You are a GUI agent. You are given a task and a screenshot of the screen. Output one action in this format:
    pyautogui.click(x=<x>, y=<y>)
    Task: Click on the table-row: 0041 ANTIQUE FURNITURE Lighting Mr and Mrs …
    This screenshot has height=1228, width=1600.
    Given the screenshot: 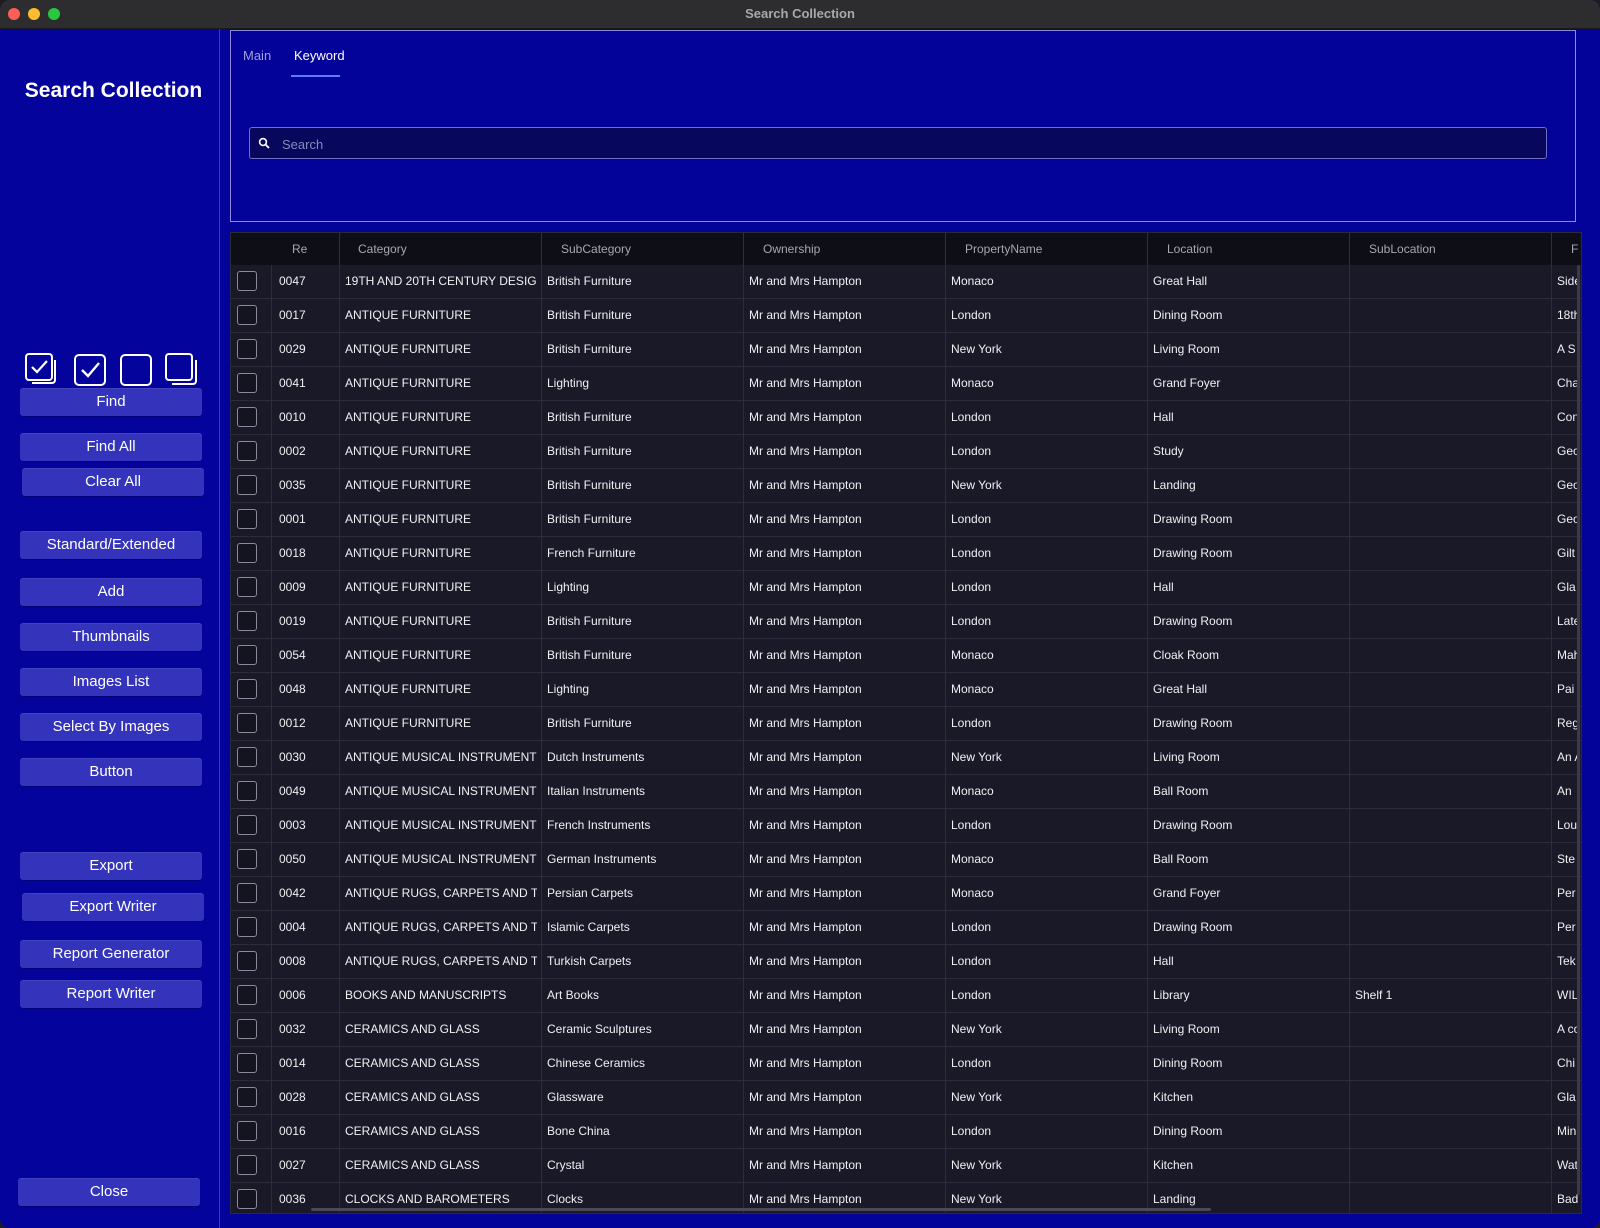 What is the action you would take?
    pyautogui.click(x=906, y=384)
    